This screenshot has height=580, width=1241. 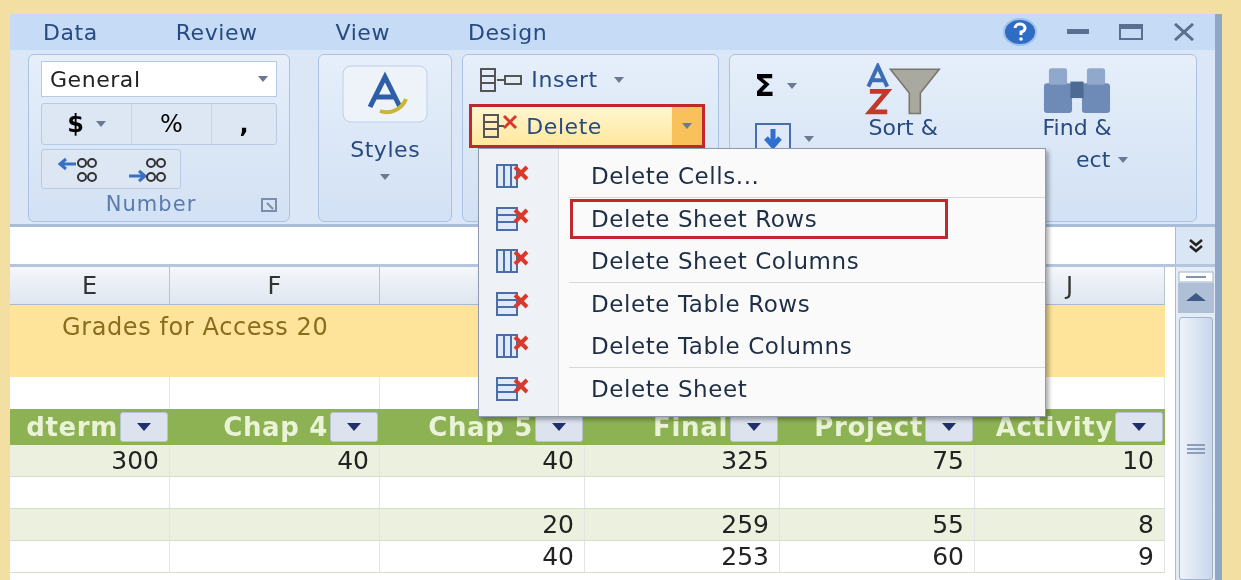 What do you see at coordinates (1054, 427) in the screenshot?
I see `column-heading: Activity` at bounding box center [1054, 427].